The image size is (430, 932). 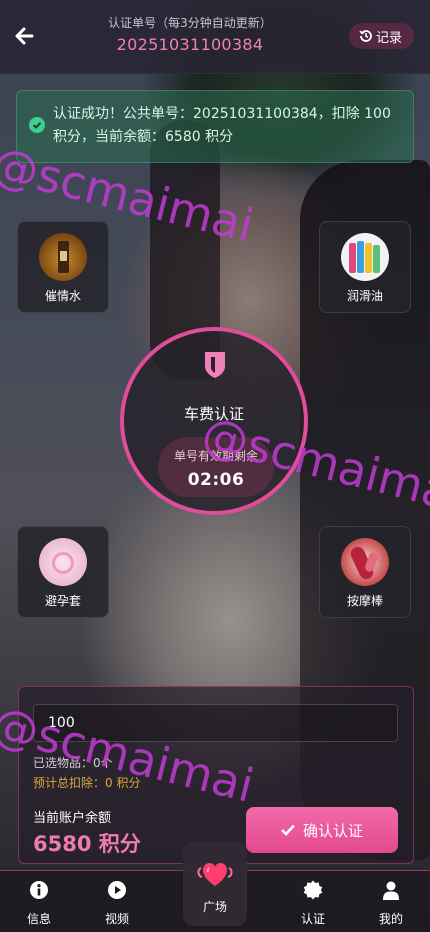 I want to click on tubes-icon, so click(x=365, y=257).